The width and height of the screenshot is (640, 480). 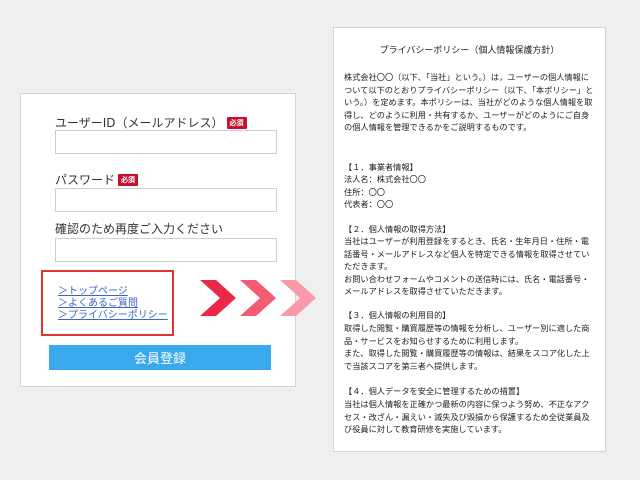 I want to click on email-input, so click(x=166, y=142).